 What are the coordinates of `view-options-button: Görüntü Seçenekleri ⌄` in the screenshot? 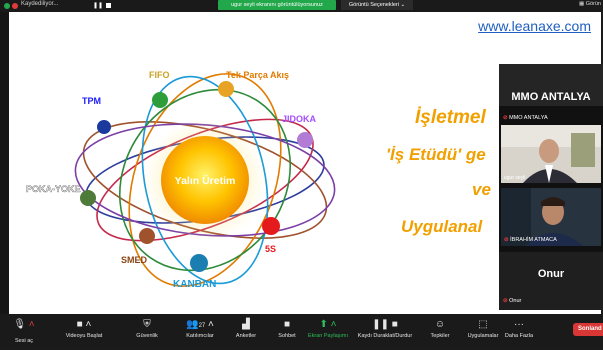 It's located at (377, 5).